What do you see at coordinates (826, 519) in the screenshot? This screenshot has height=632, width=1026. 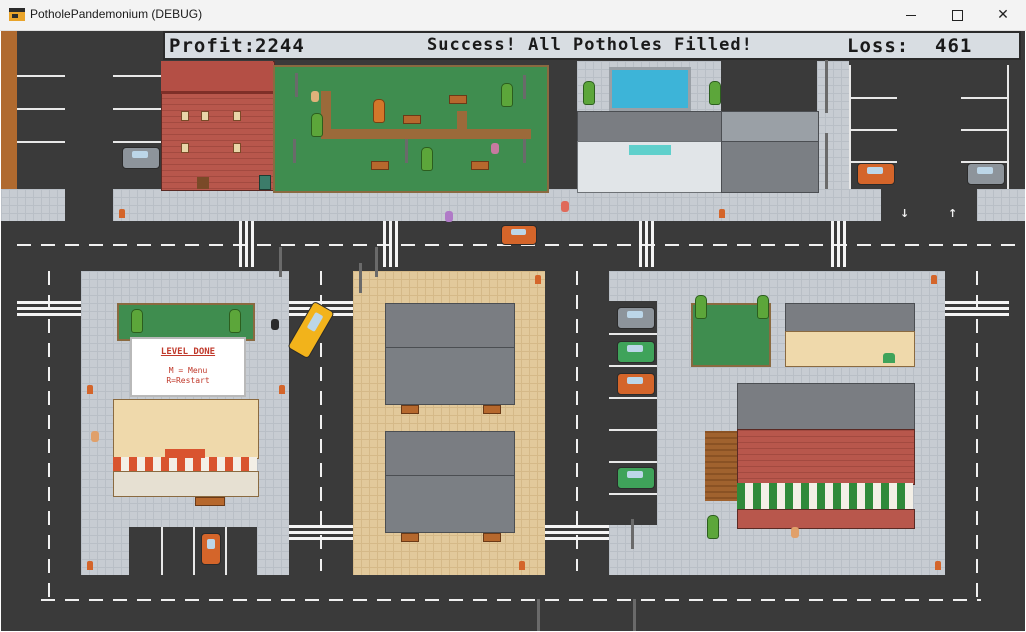 I see `market-front` at bounding box center [826, 519].